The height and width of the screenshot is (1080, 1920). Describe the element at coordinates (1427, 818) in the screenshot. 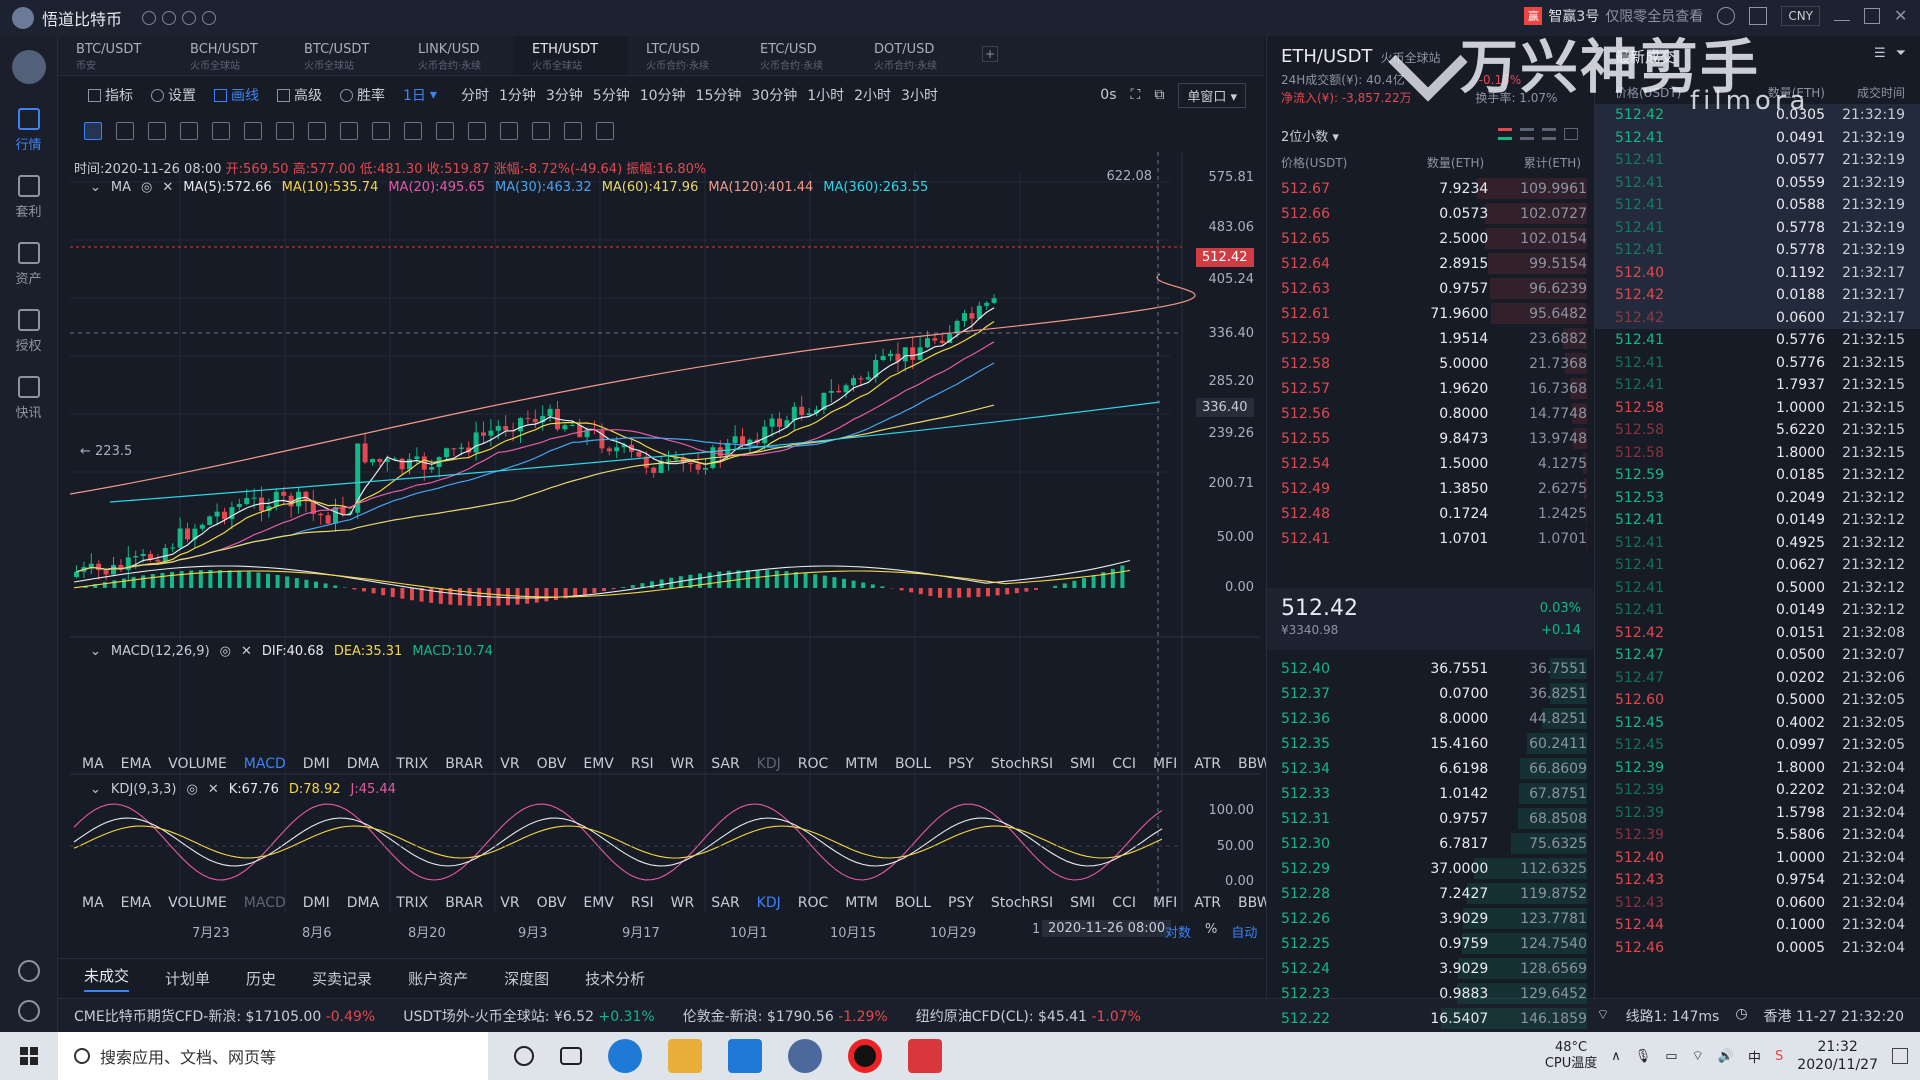

I see `bid-row: 512.31 0.9757 68.8508` at that location.